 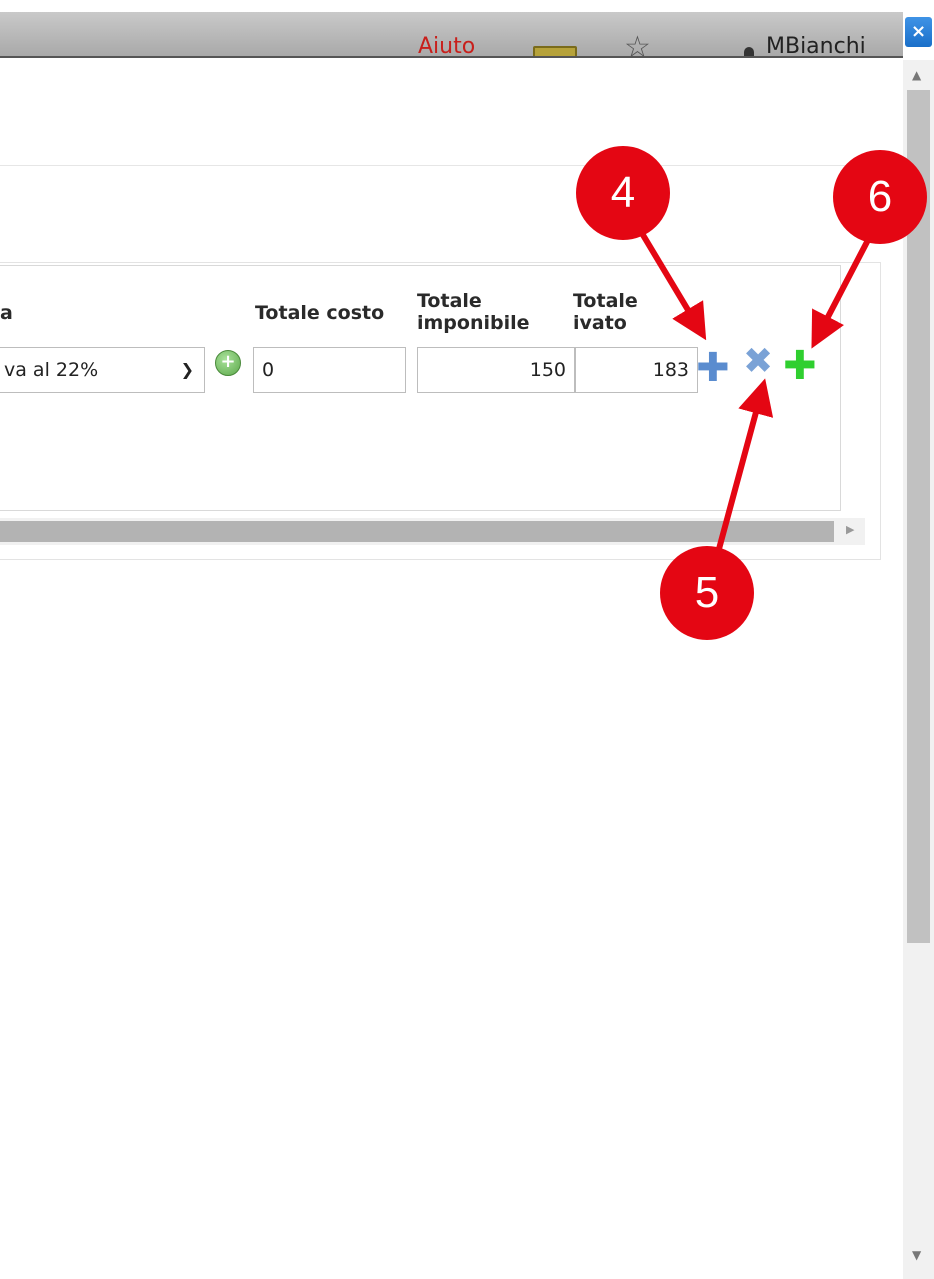 What do you see at coordinates (417, 531) in the screenshot?
I see `scrollbar-thumb` at bounding box center [417, 531].